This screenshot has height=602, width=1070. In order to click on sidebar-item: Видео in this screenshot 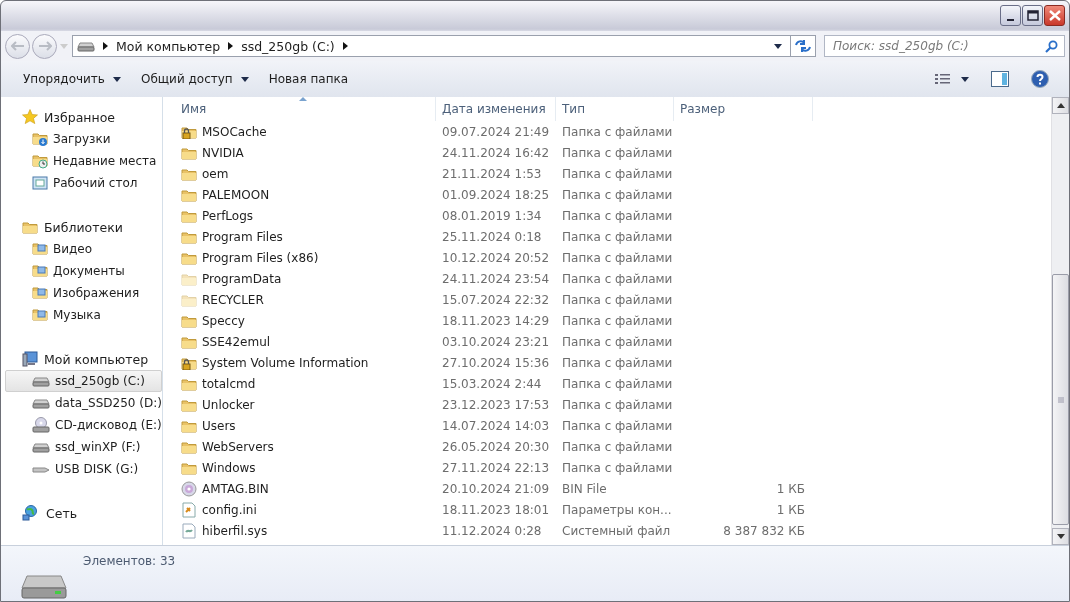, I will do `click(83, 249)`.